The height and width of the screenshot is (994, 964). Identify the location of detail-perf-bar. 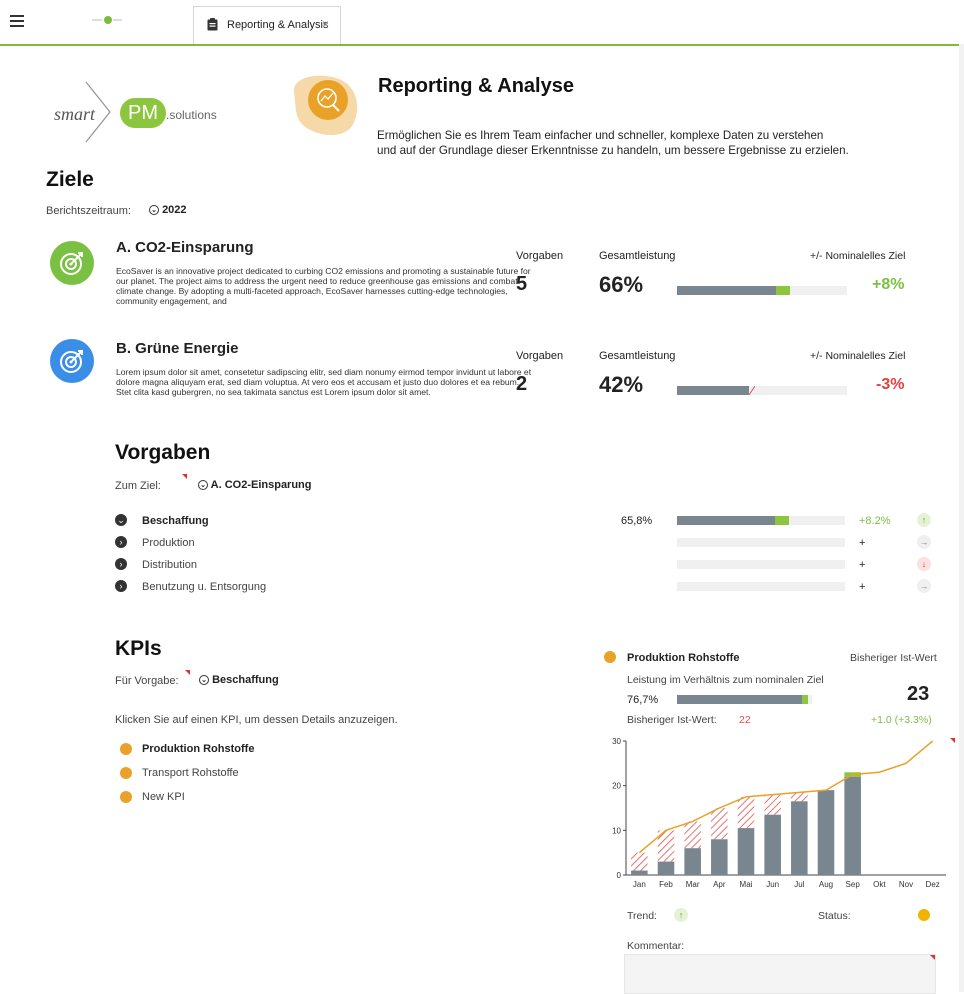
(744, 699).